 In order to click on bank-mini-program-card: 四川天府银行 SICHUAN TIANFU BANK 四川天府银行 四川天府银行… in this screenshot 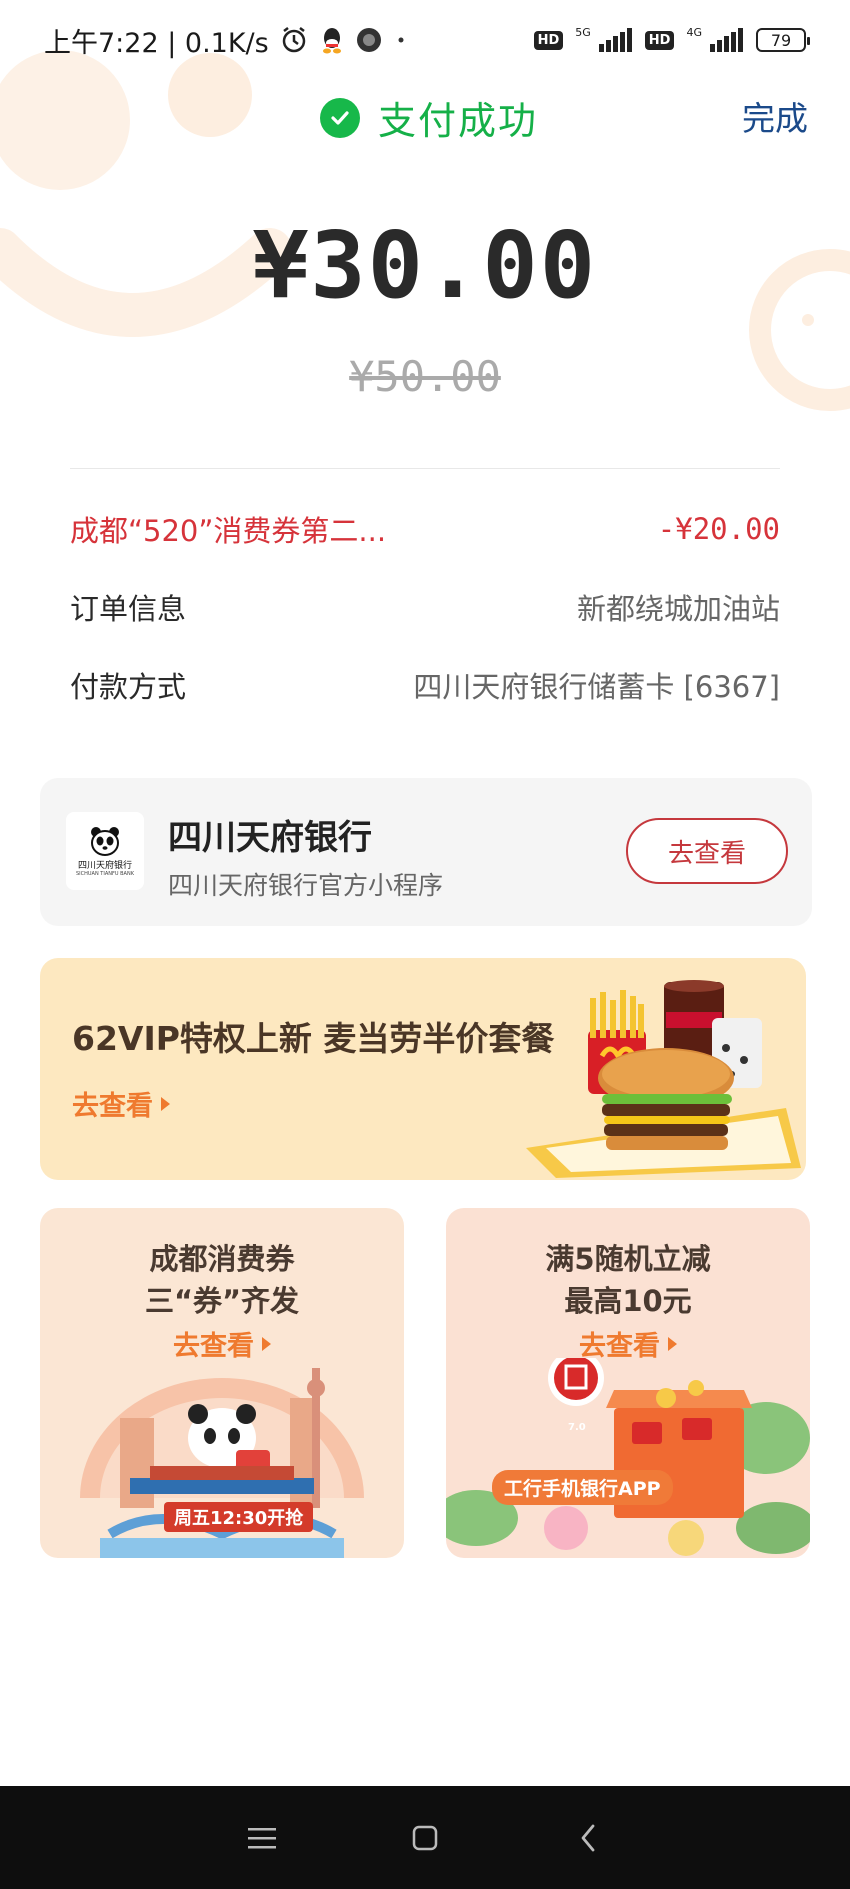, I will do `click(426, 852)`.